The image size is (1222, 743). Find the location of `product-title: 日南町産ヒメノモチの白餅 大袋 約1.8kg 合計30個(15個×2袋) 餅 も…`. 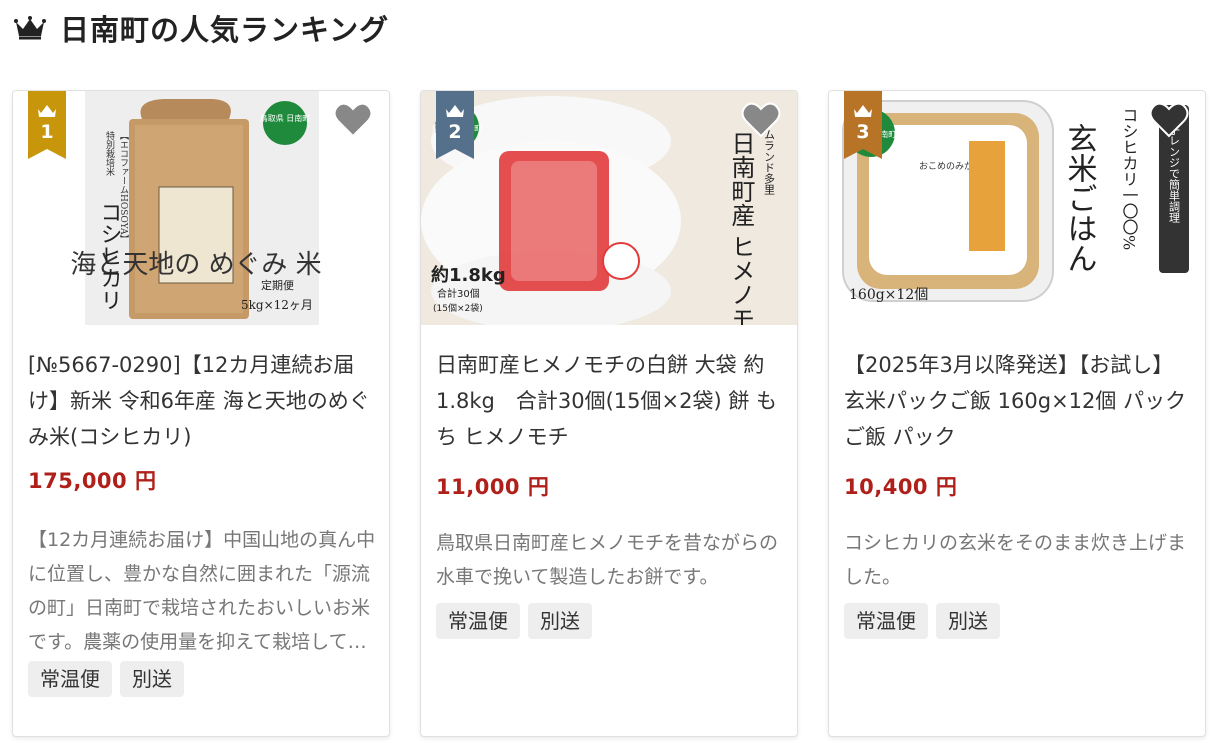

product-title: 日南町産ヒメノモチの白餅 大袋 約1.8kg 合計30個(15個×2袋) 餅 も… is located at coordinates (611, 401).